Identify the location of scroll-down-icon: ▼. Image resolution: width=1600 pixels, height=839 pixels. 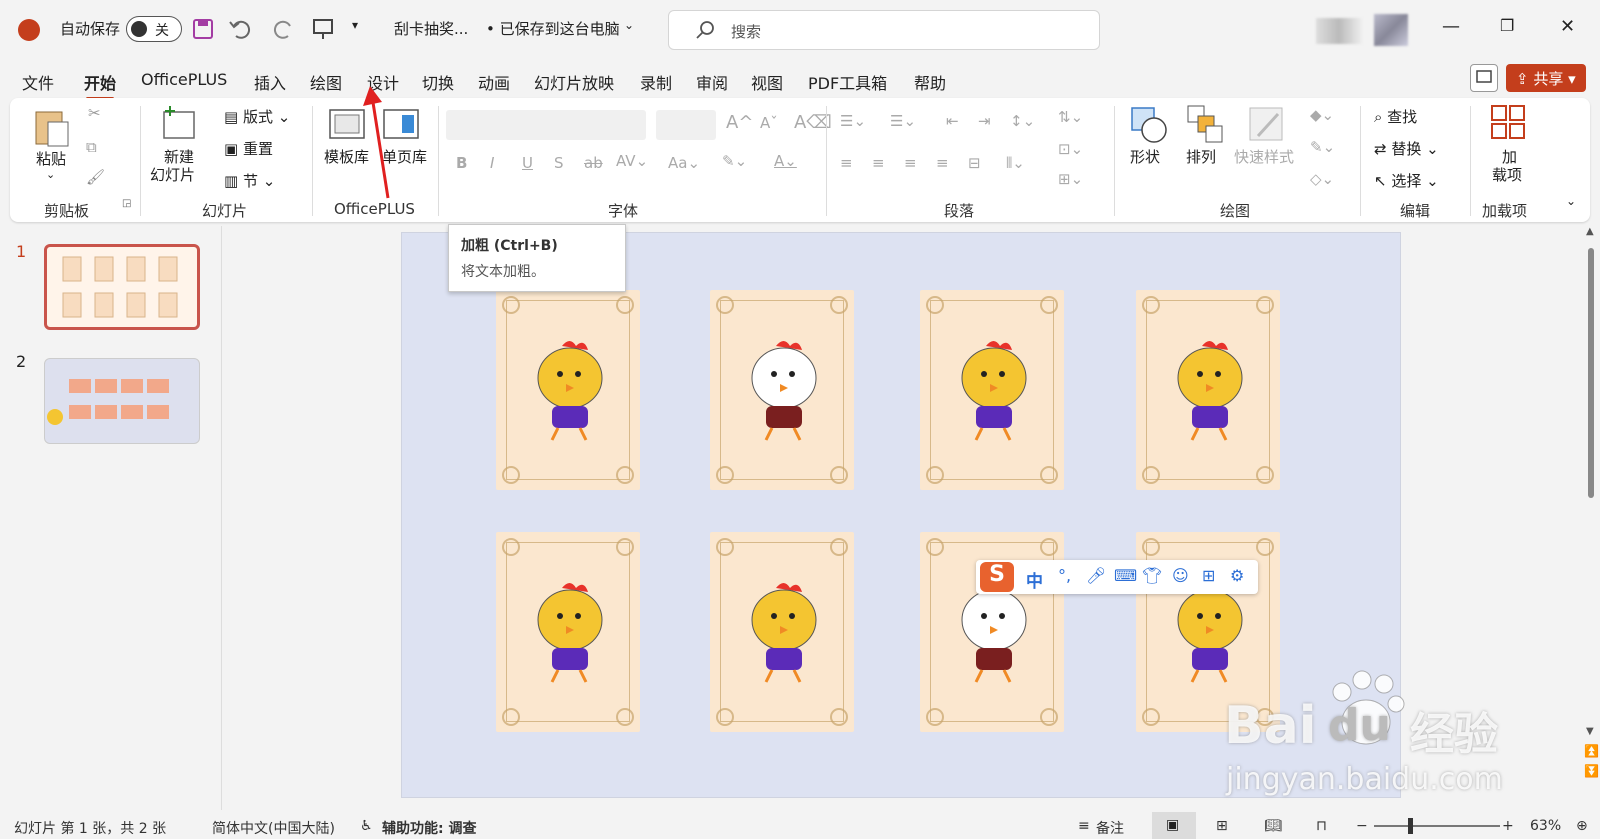
(1590, 731).